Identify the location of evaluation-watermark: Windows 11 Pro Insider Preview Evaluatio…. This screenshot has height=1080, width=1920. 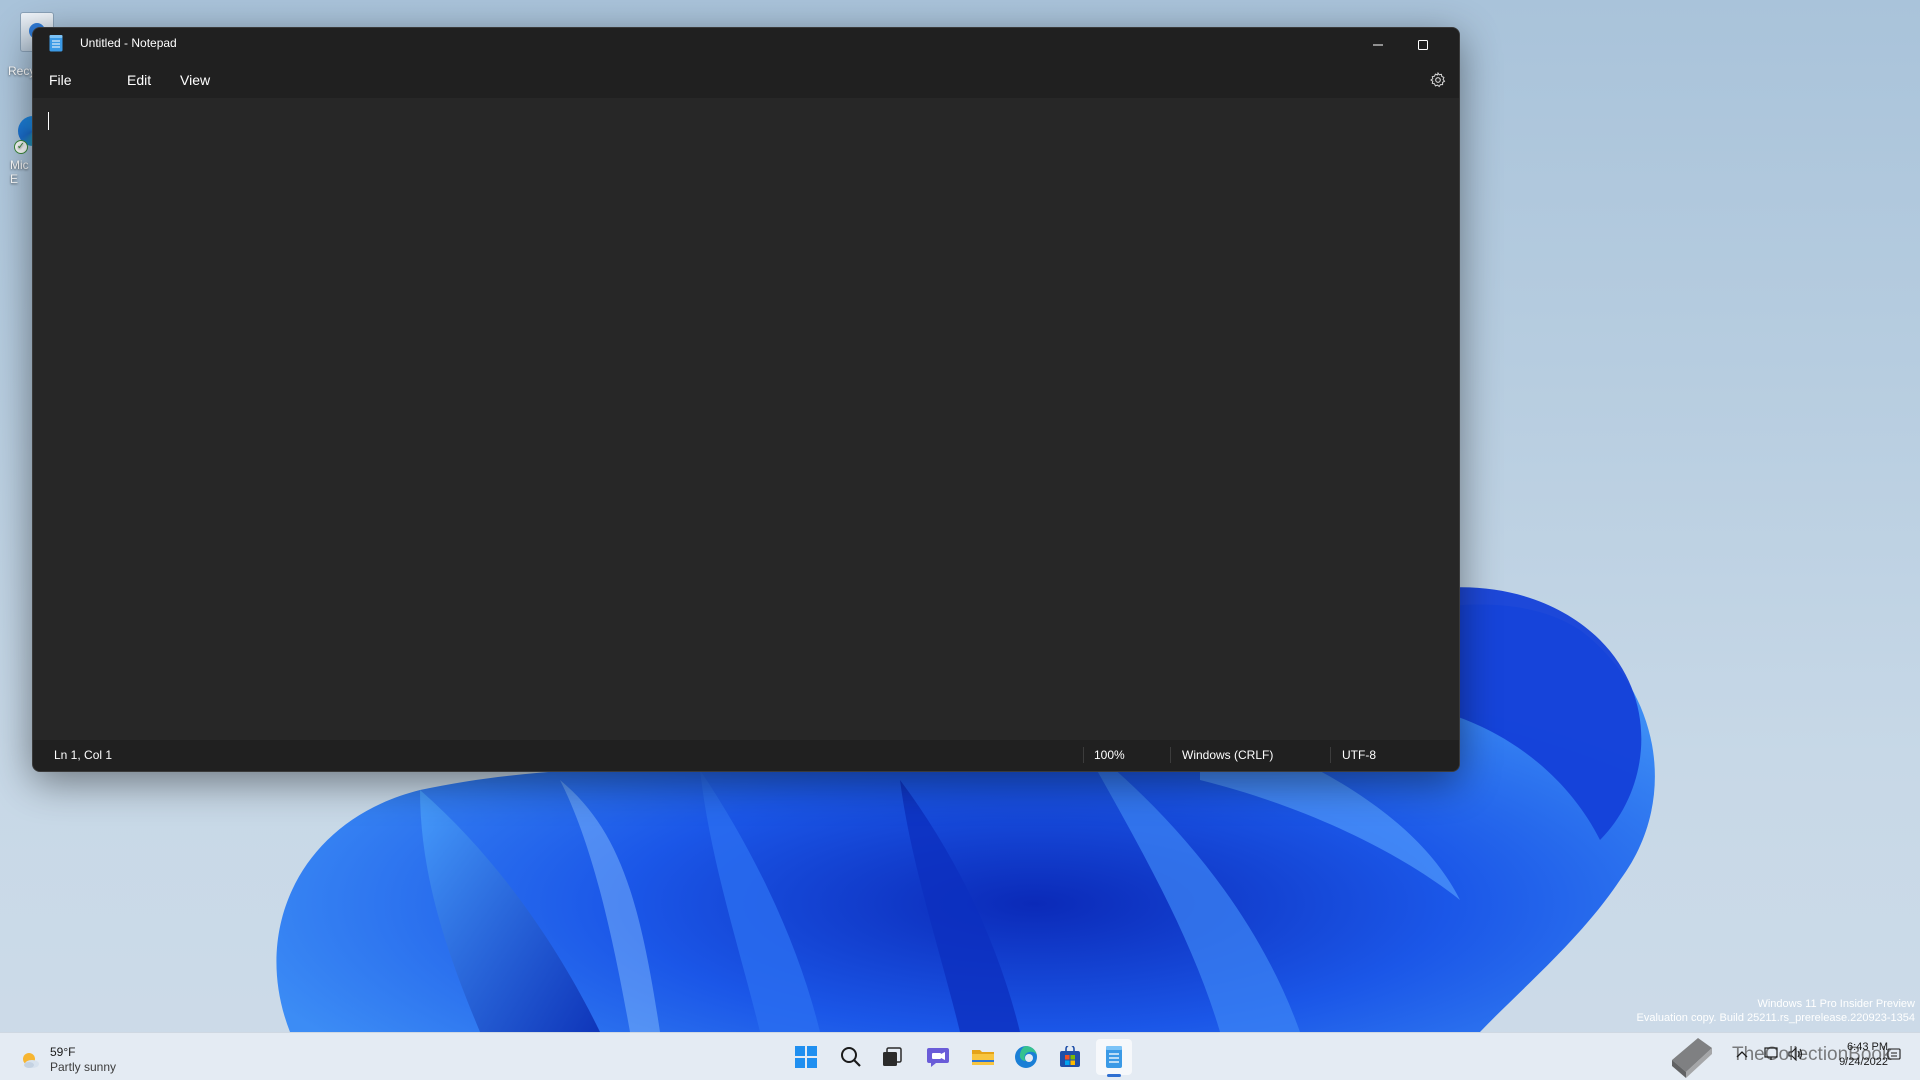
(1776, 1011).